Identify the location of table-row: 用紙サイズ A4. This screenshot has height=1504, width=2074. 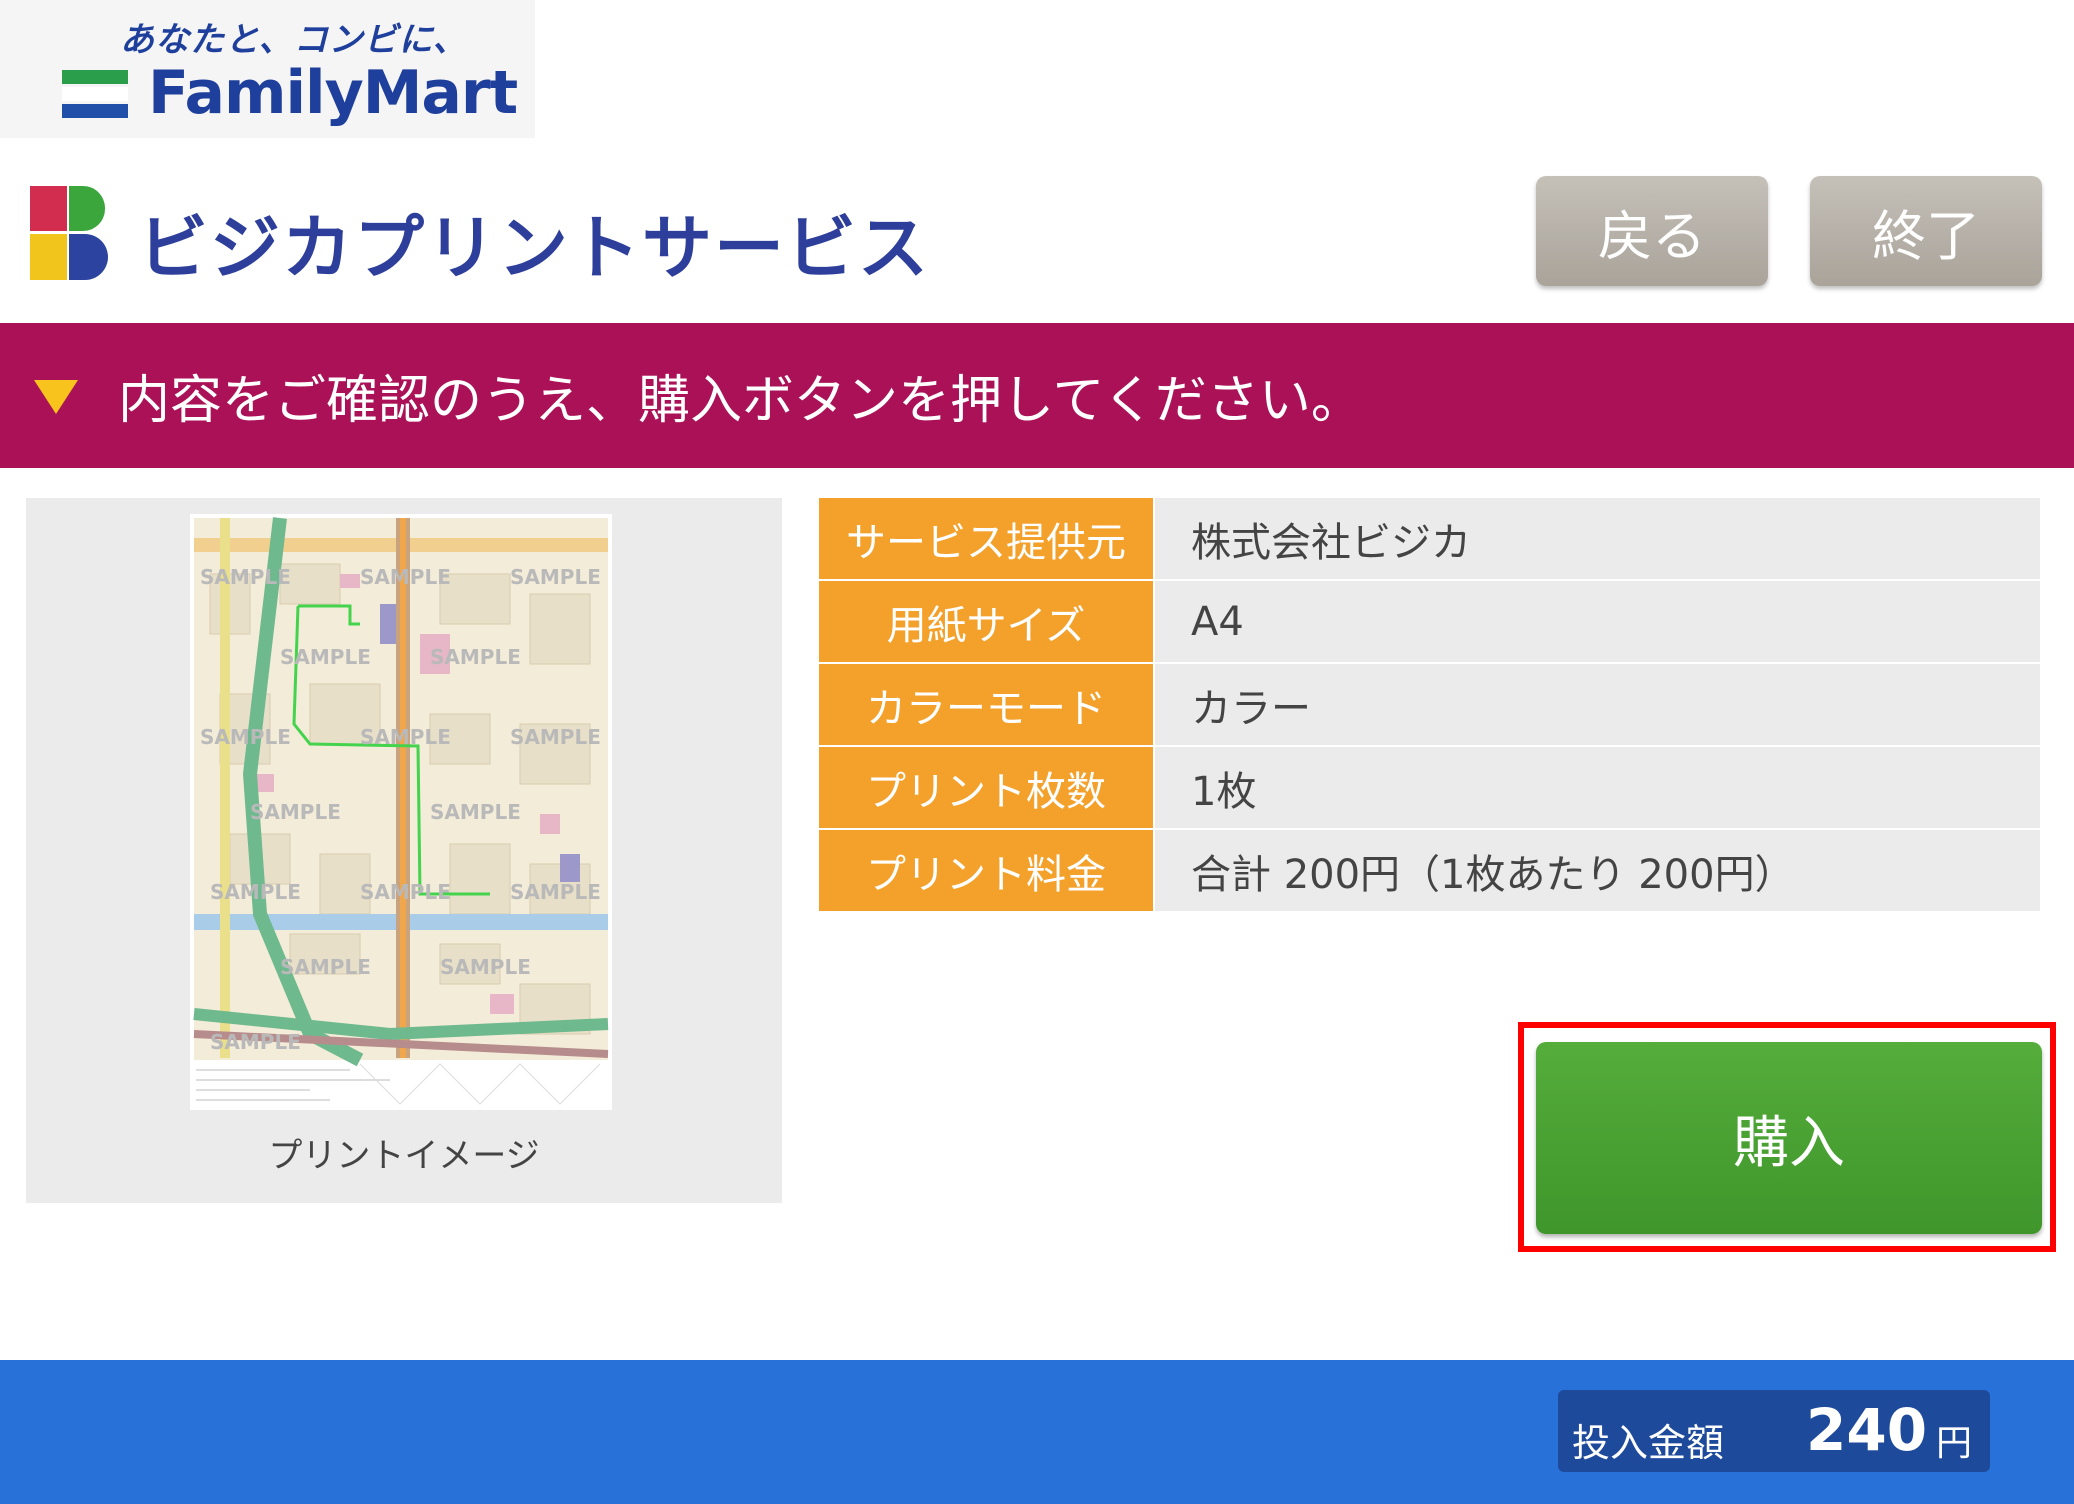
(1429, 622).